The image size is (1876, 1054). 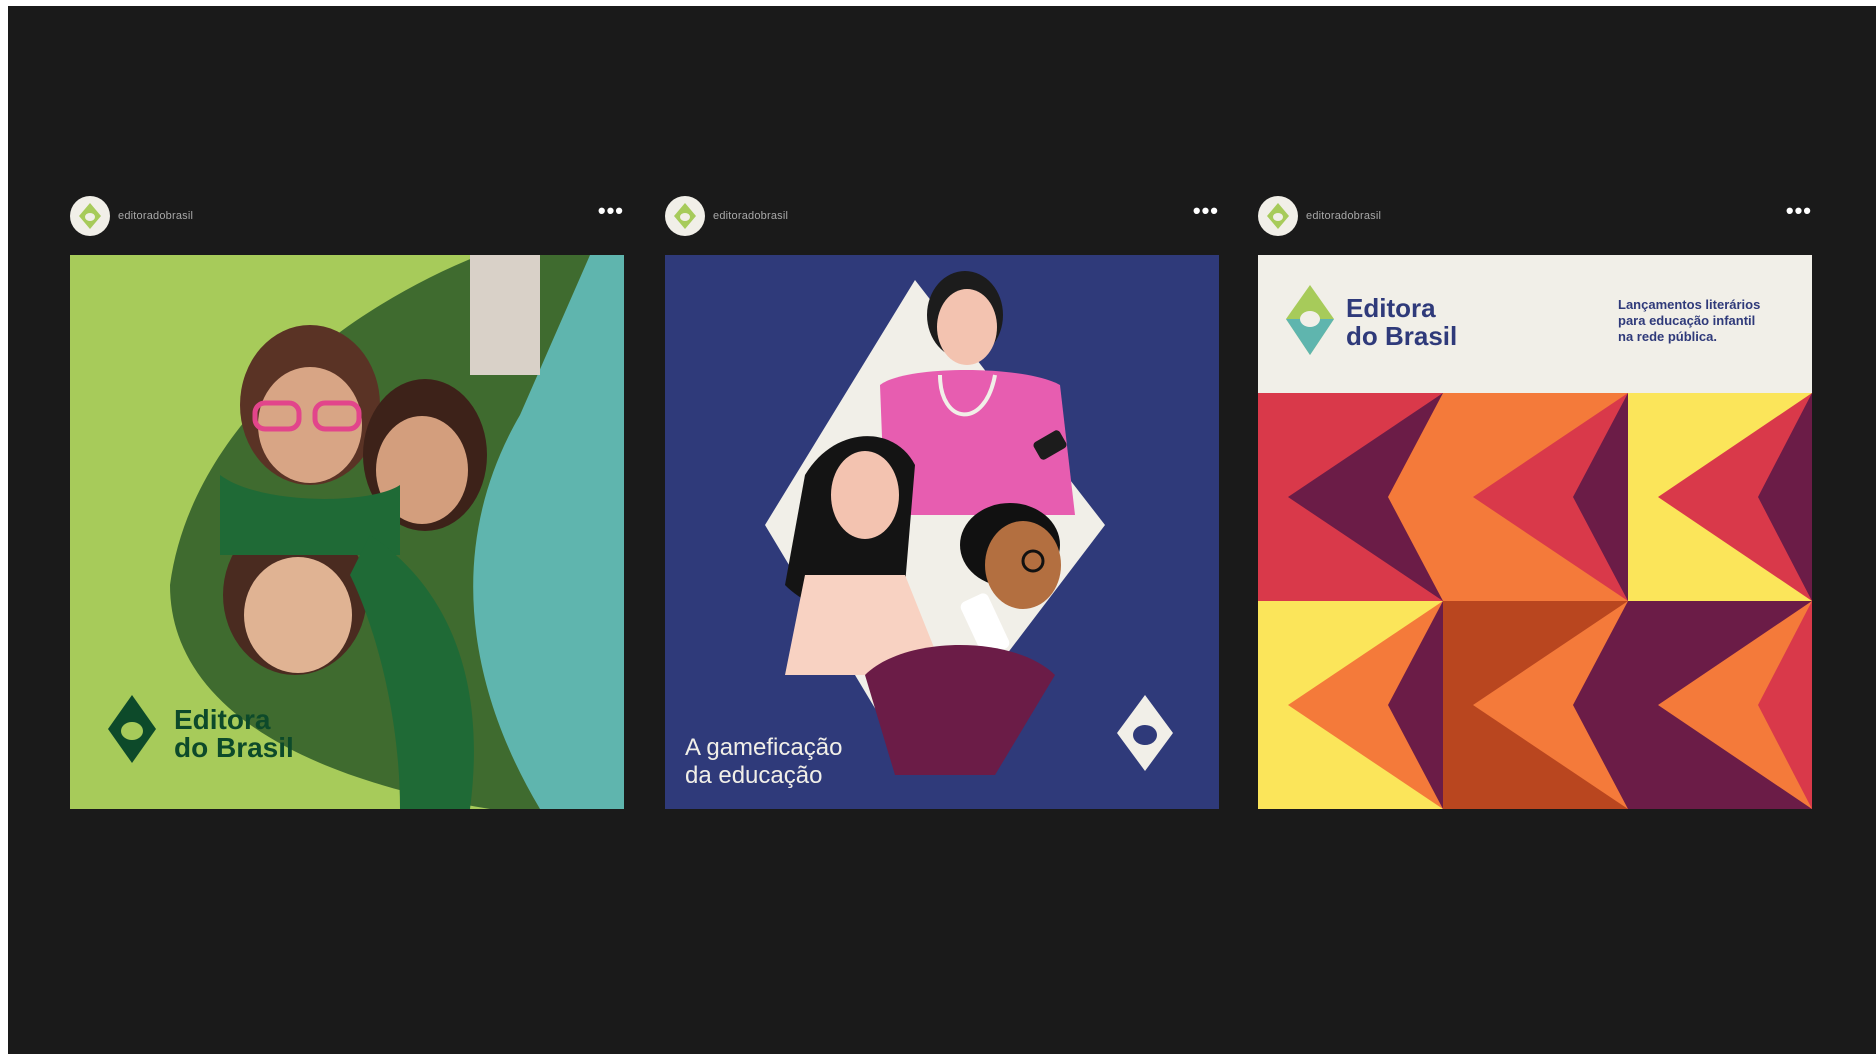 I want to click on geometric-pattern, so click(x=1535, y=601).